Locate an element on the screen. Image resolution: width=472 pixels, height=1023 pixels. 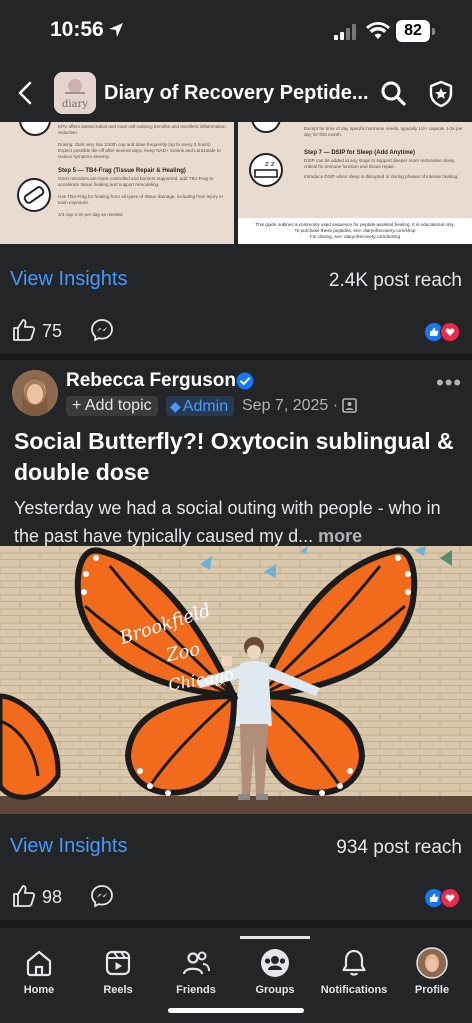
admin-label: Admin is located at coordinates (205, 406).